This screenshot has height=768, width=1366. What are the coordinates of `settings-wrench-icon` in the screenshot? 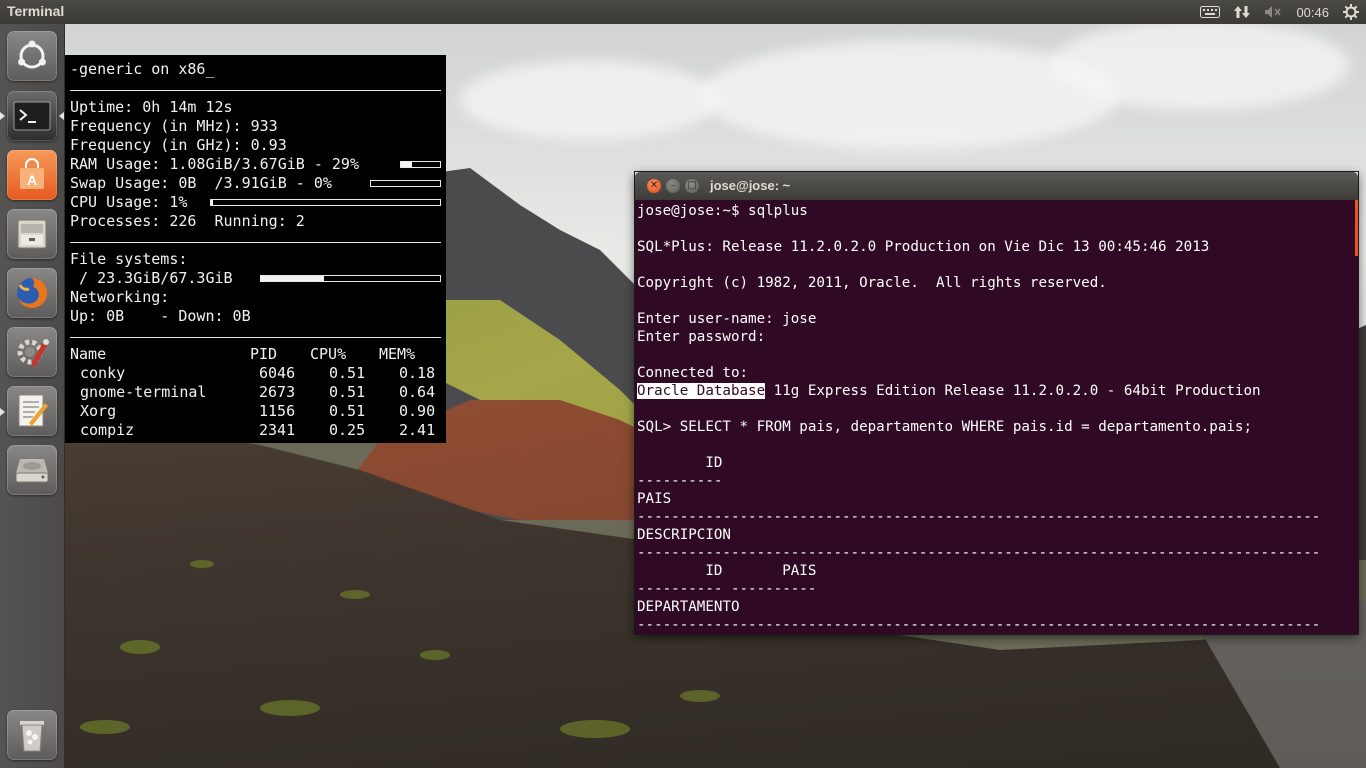 It's located at (33, 353).